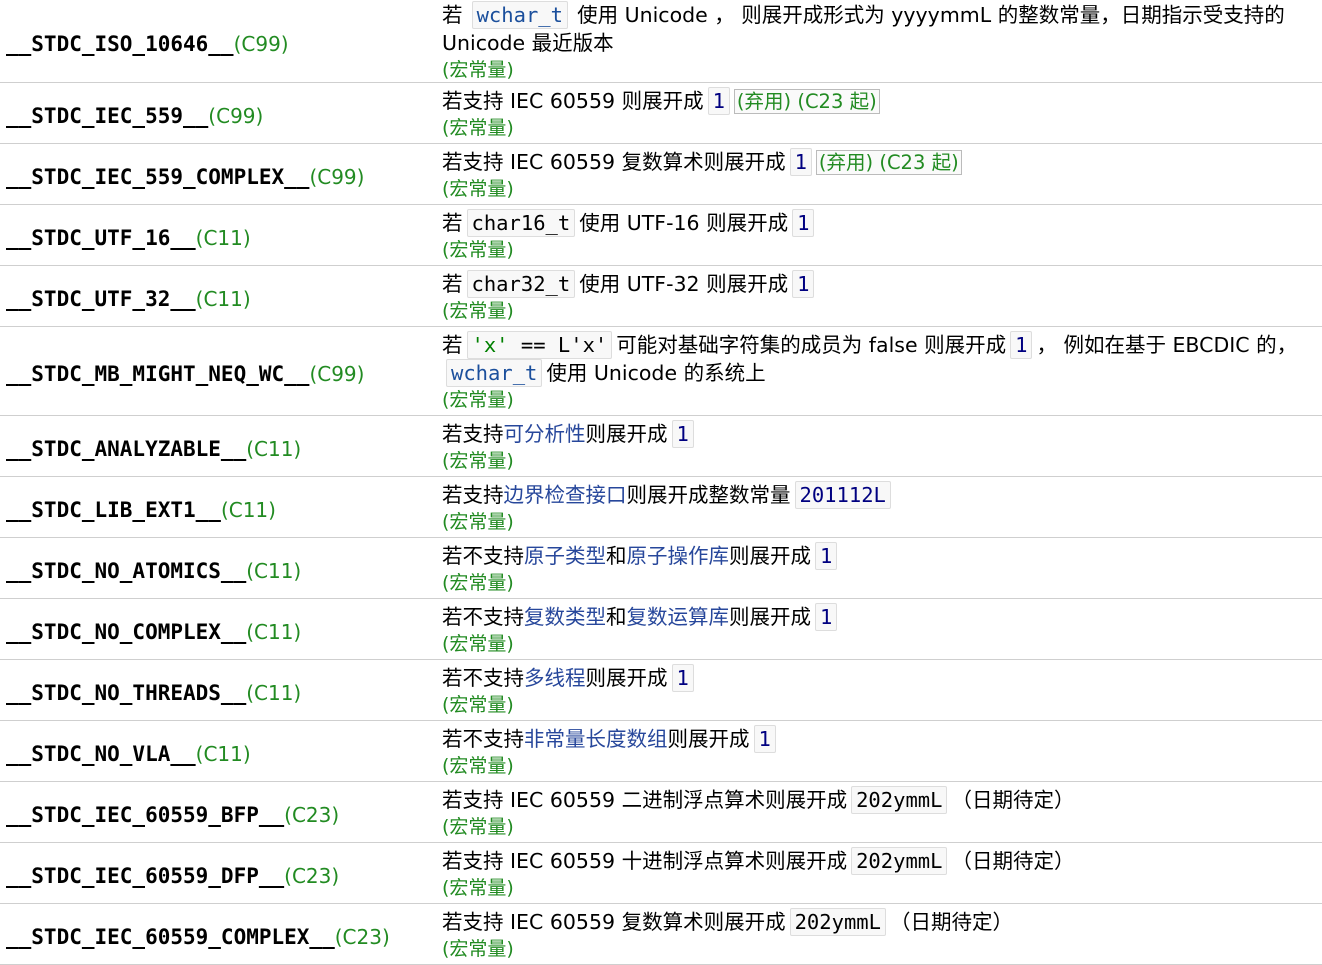 The width and height of the screenshot is (1322, 965). I want to click on macro-name: __STDC_IEC_60559_COMPLEX__, so click(170, 937).